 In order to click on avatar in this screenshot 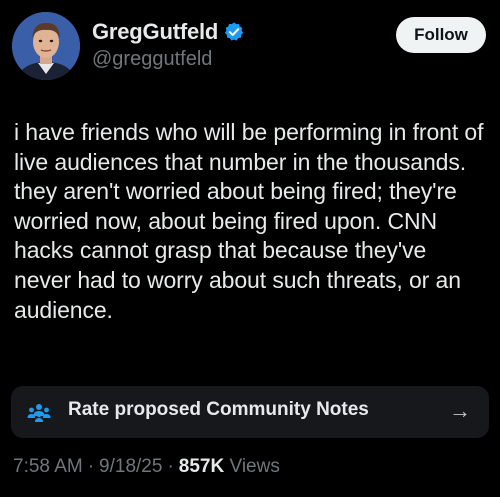, I will do `click(46, 46)`.